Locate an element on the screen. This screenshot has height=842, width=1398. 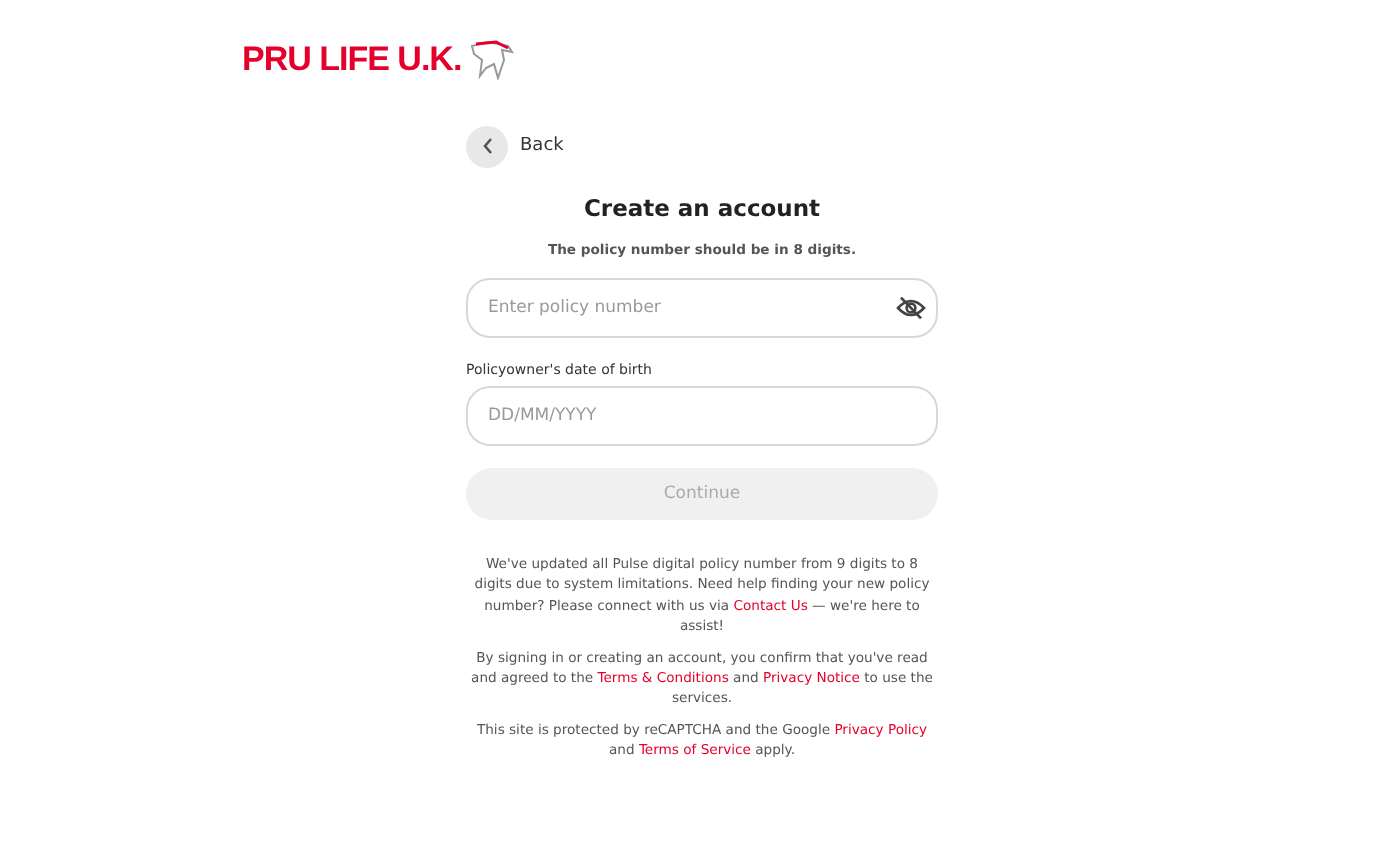
logo-text: PRU LIFE U.K. is located at coordinates (352, 60).